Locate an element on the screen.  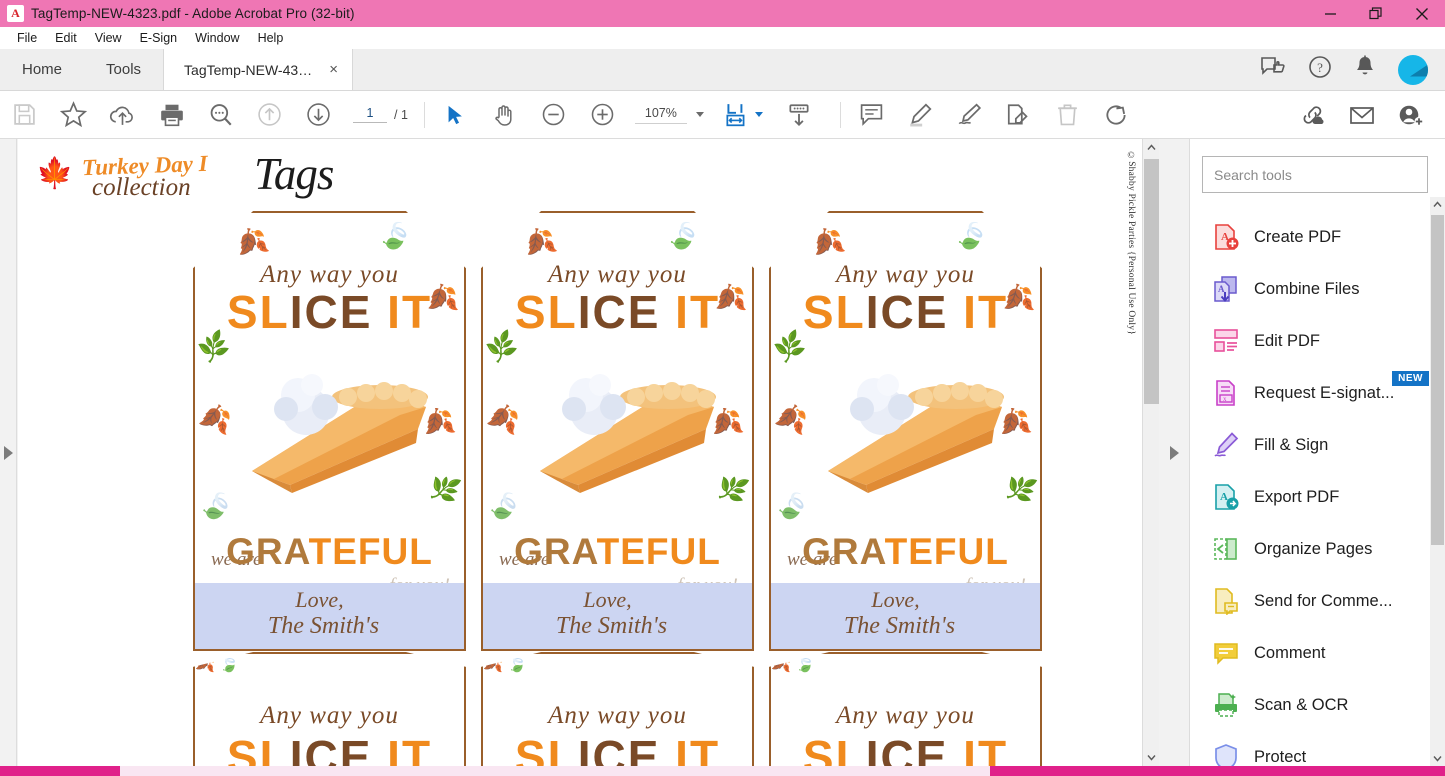
search-tools-box is located at coordinates (1315, 174).